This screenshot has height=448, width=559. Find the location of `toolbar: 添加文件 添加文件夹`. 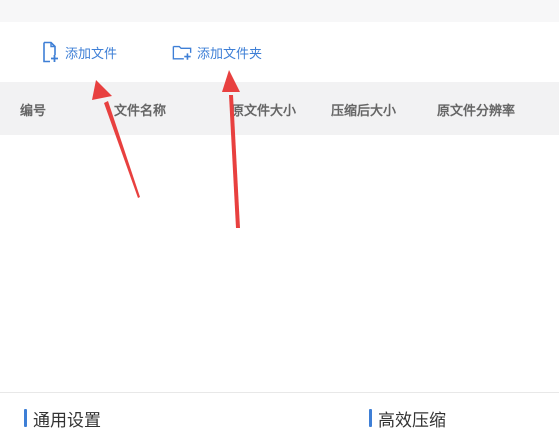

toolbar: 添加文件 添加文件夹 is located at coordinates (279, 52).